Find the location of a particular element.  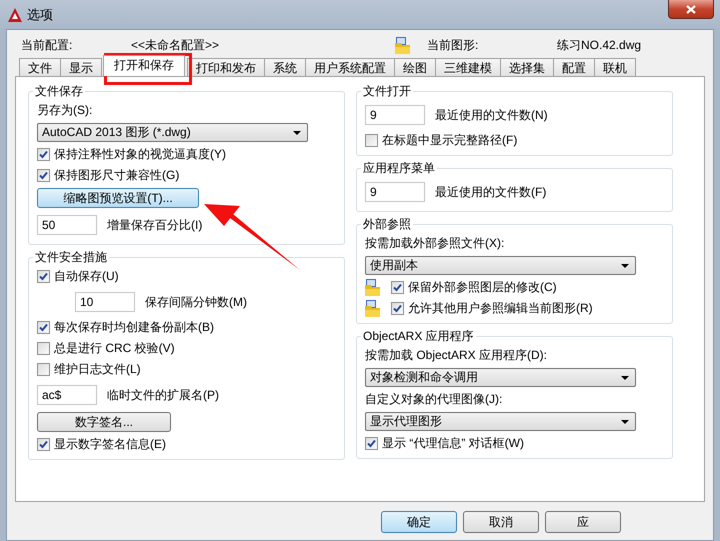

tab: 绘图 is located at coordinates (415, 67).